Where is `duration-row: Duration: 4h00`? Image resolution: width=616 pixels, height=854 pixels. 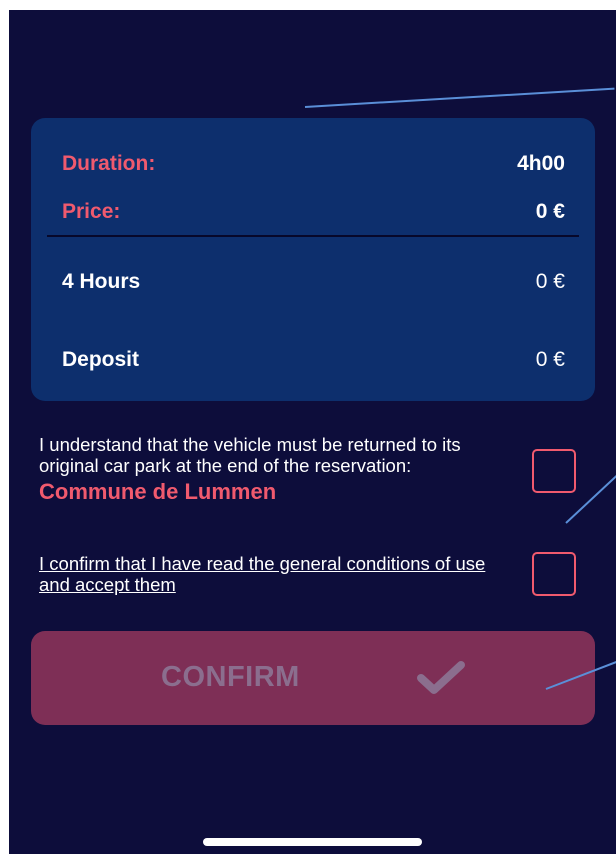 duration-row: Duration: 4h00 is located at coordinates (313, 164).